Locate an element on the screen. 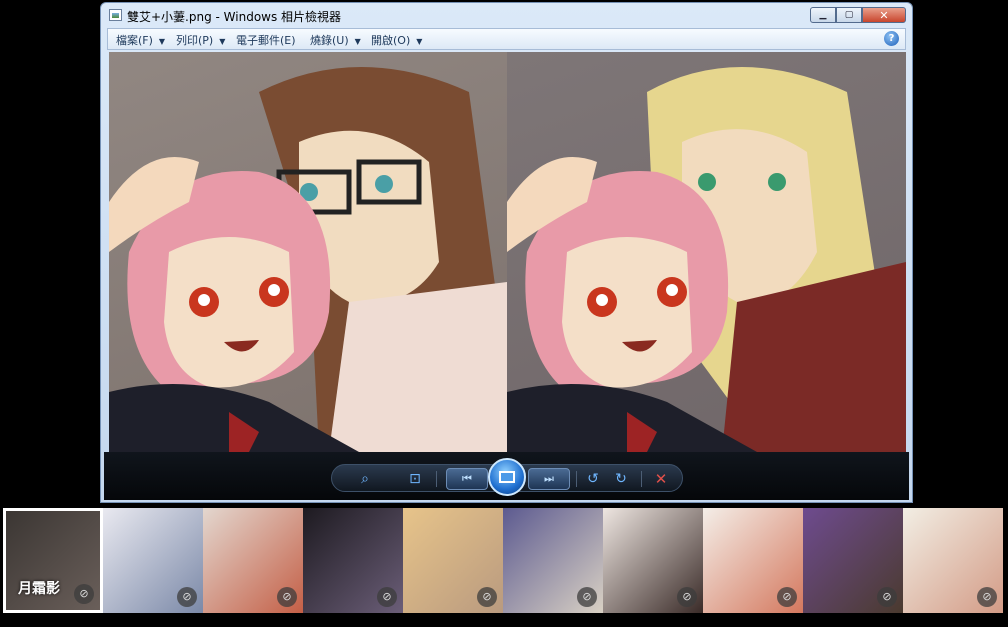 Image resolution: width=1008 pixels, height=627 pixels. photo-app-icon is located at coordinates (115, 15).